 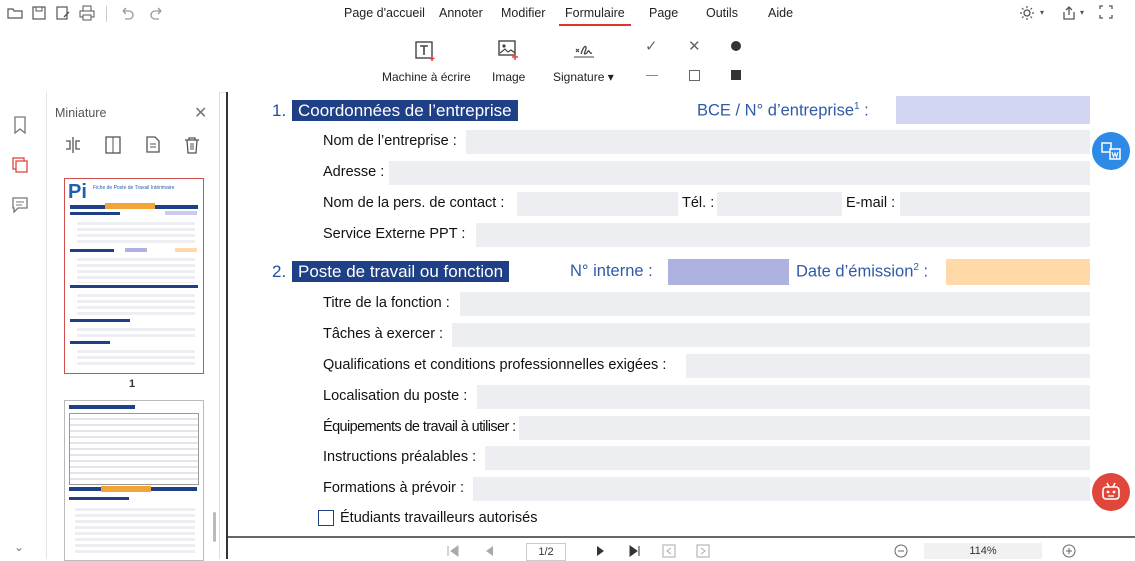 What do you see at coordinates (728, 272) in the screenshot?
I see `internal-number-field` at bounding box center [728, 272].